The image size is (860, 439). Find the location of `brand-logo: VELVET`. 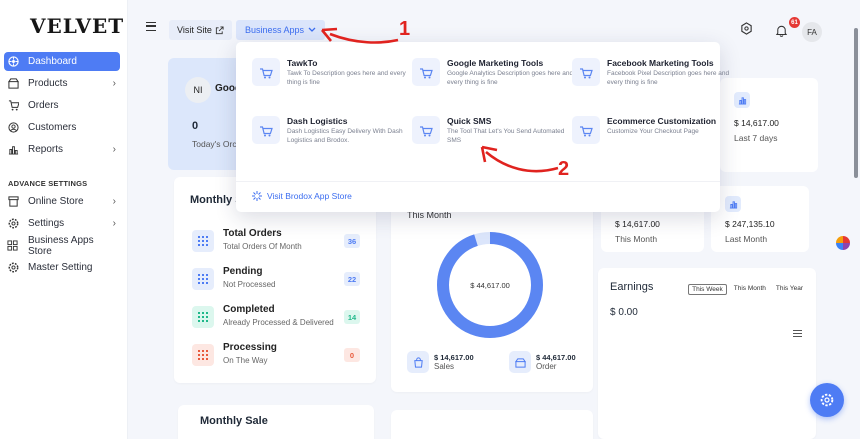

brand-logo: VELVET is located at coordinates (77, 26).